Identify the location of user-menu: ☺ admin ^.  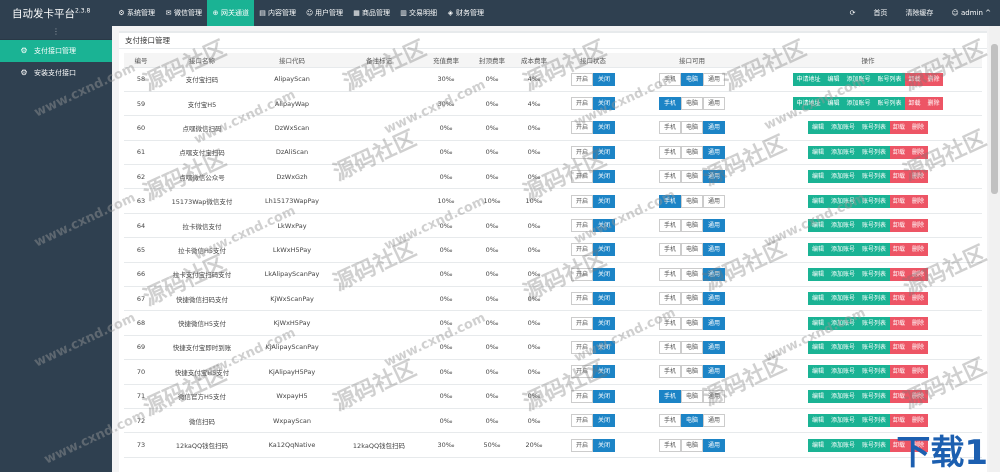
(971, 13).